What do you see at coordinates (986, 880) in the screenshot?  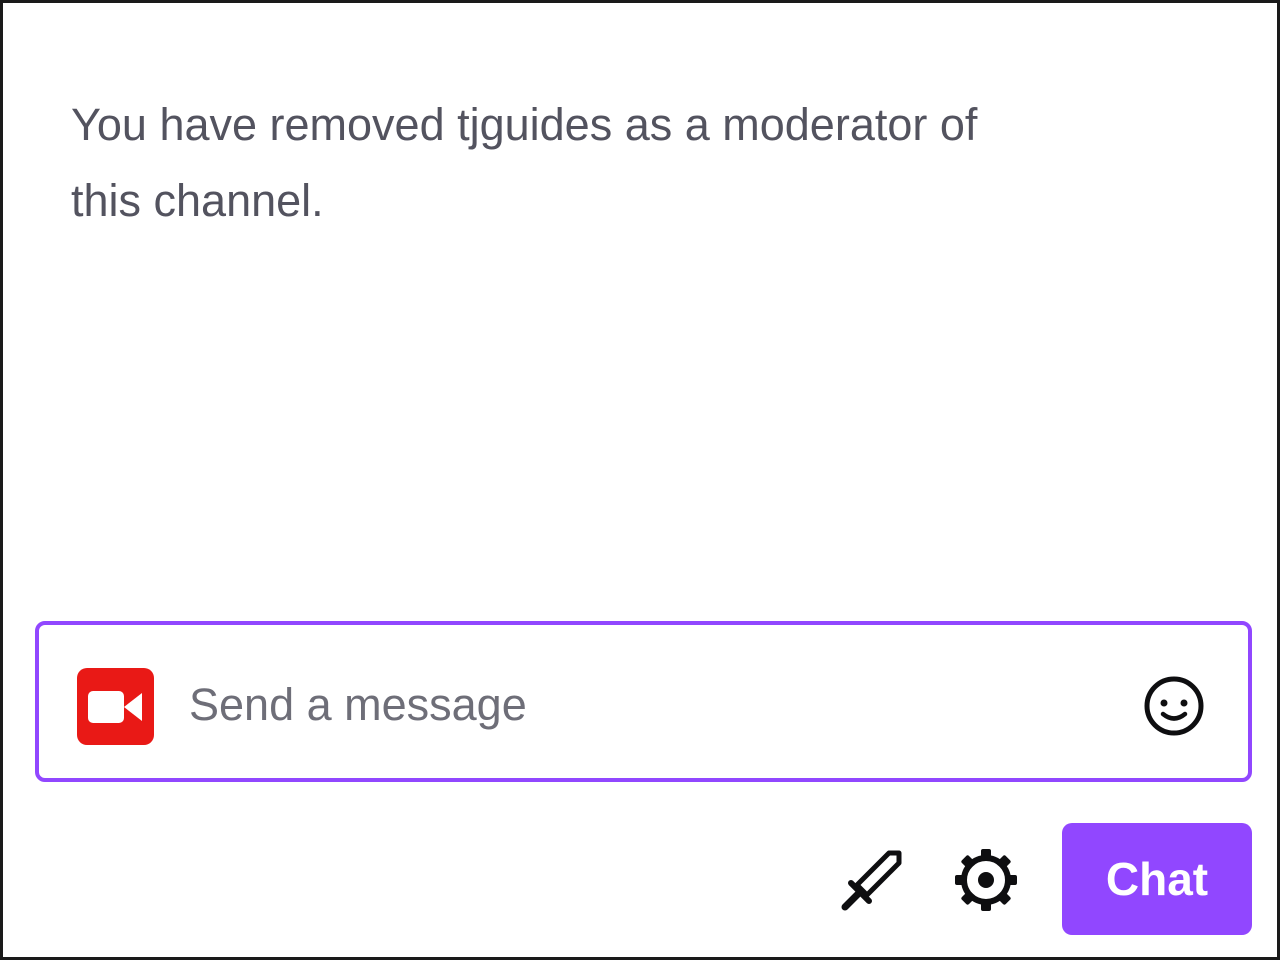 I see `gear-icon` at bounding box center [986, 880].